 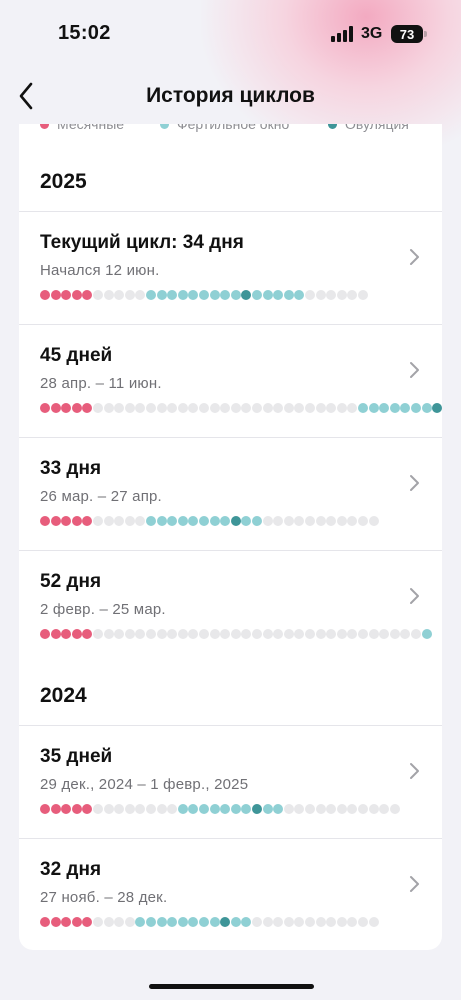 I want to click on cycle-dates: 29 дек., 2024 – 1 февр., 2025, so click(x=144, y=784).